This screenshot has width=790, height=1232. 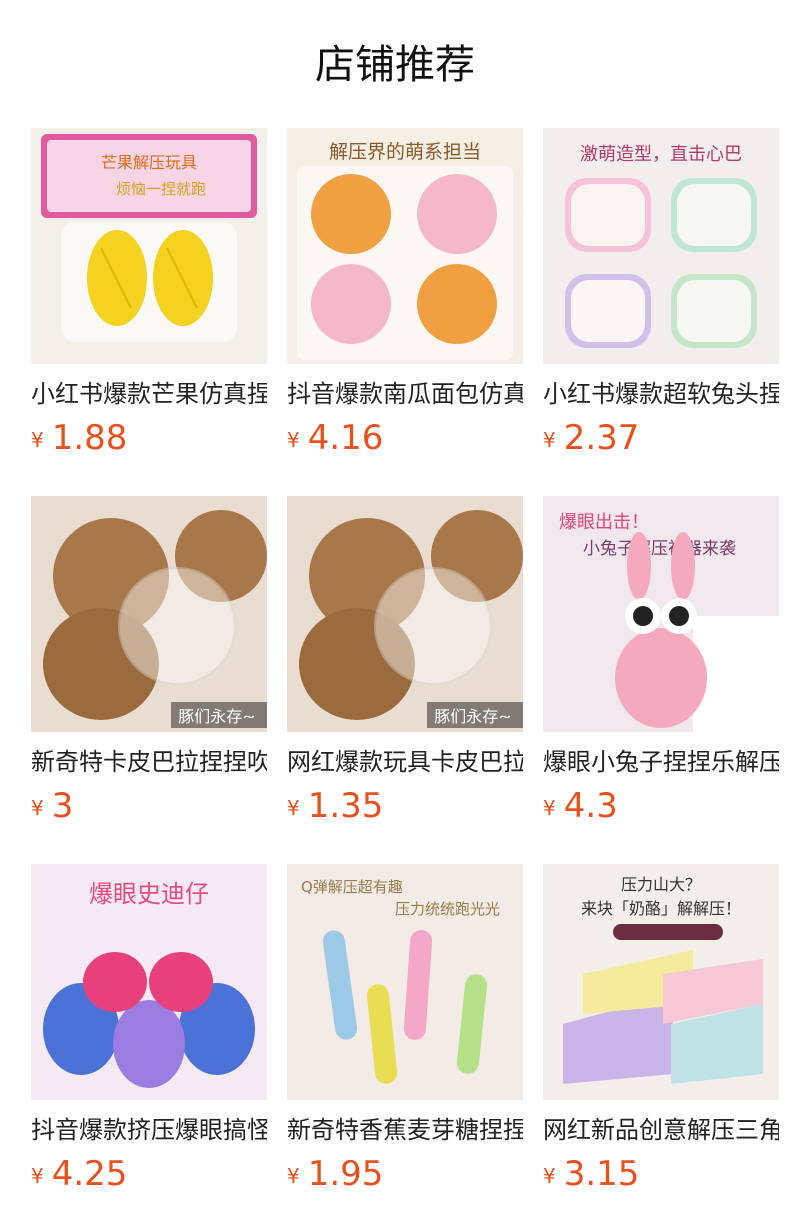 What do you see at coordinates (405, 394) in the screenshot?
I see `product-name: 抖音爆款南瓜面包仿真捏捏` at bounding box center [405, 394].